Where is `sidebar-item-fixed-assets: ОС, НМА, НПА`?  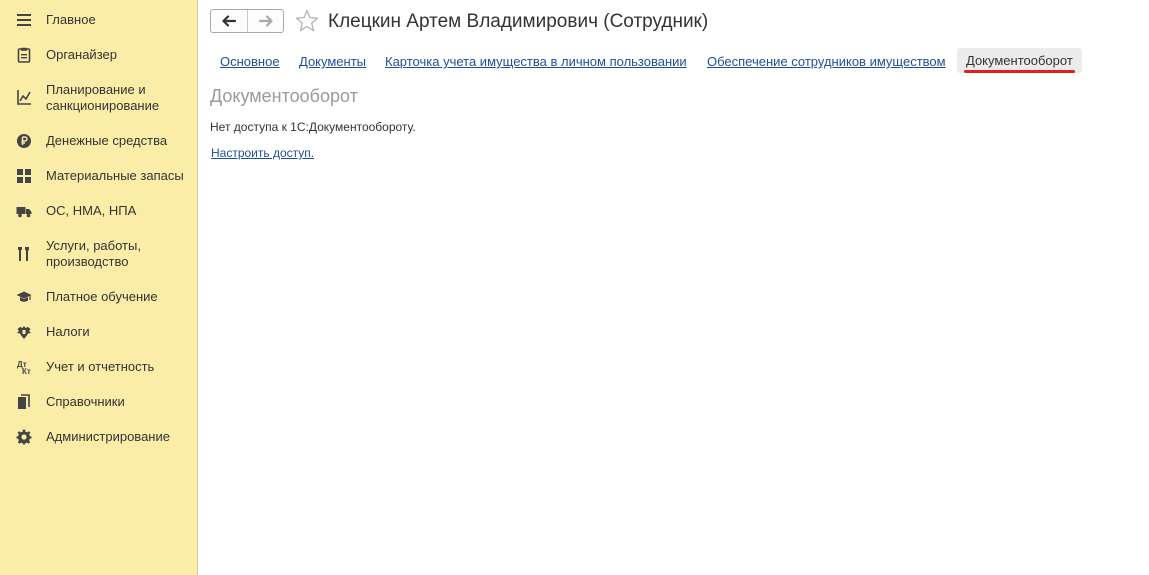
sidebar-item-fixed-assets: ОС, НМА, НПА is located at coordinates (98, 211).